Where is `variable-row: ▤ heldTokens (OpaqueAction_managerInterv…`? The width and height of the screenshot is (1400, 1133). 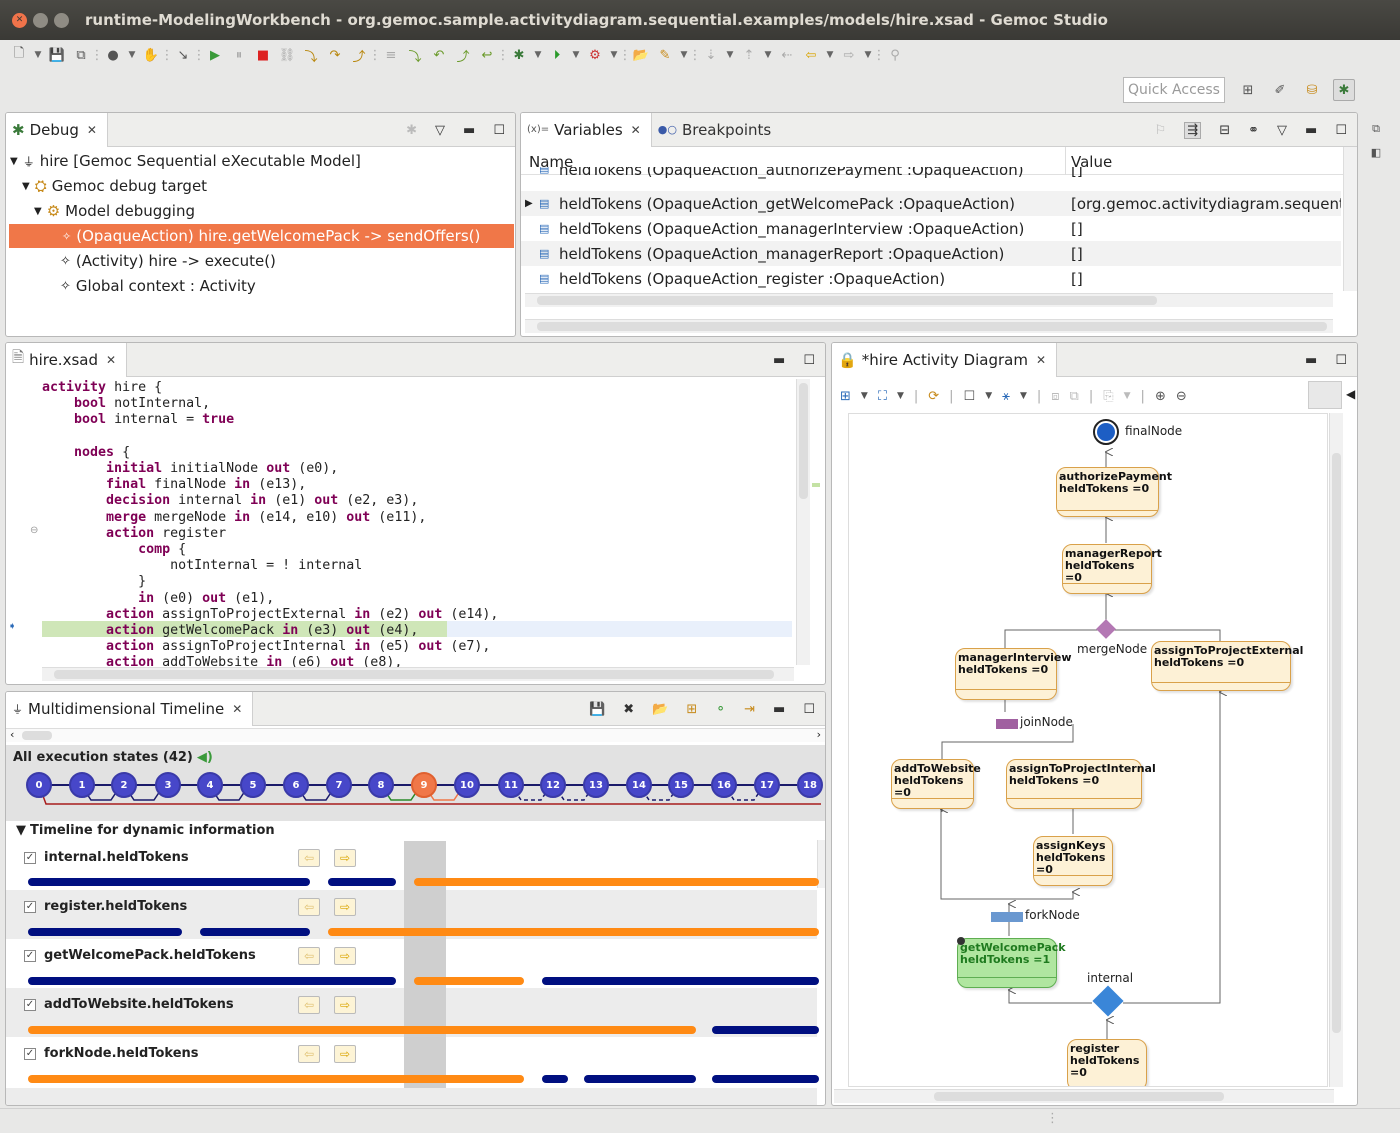
variable-row: ▤ heldTokens (OpaqueAction_managerInterv… is located at coordinates (931, 228).